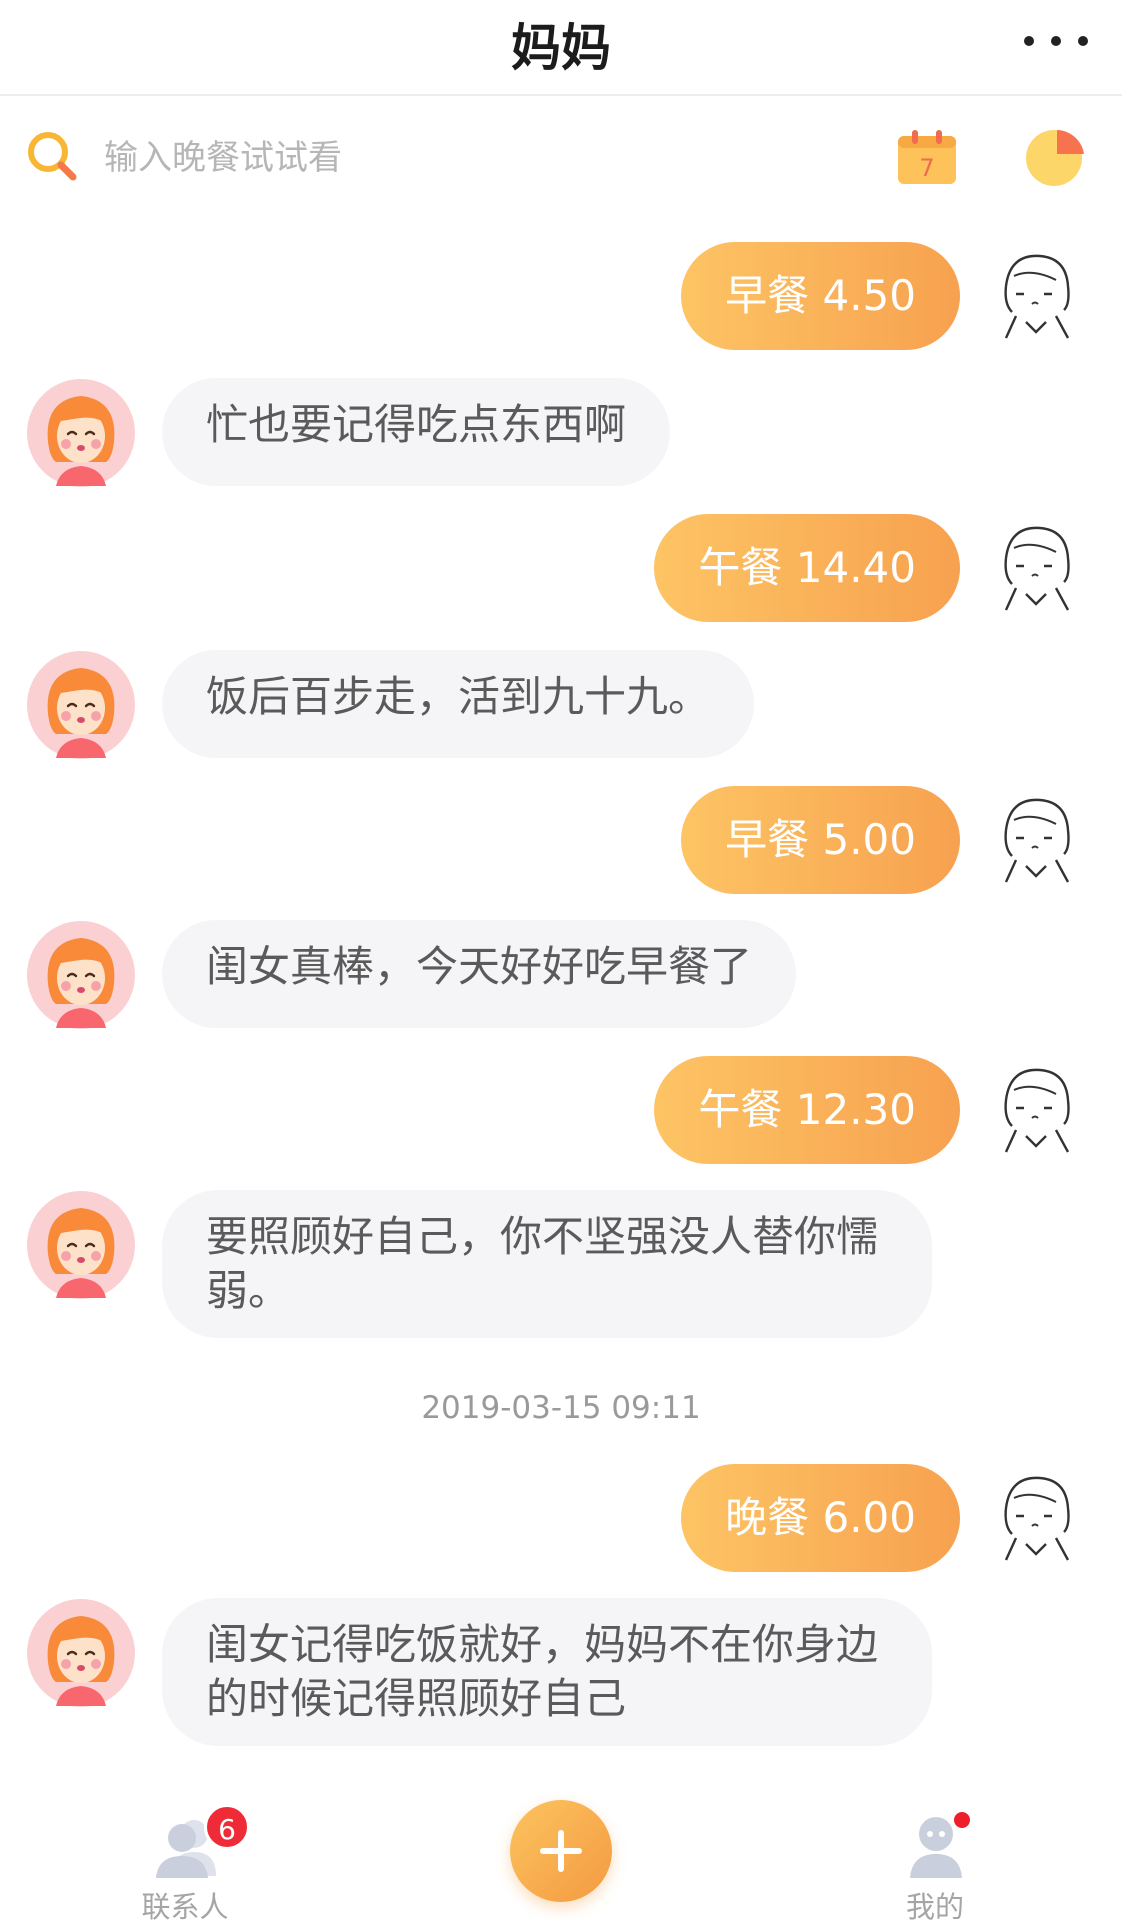 Image resolution: width=1122 pixels, height=1920 pixels. I want to click on mom-message-bubble: 闺女真棒，今天好好吃早餐了, so click(479, 974).